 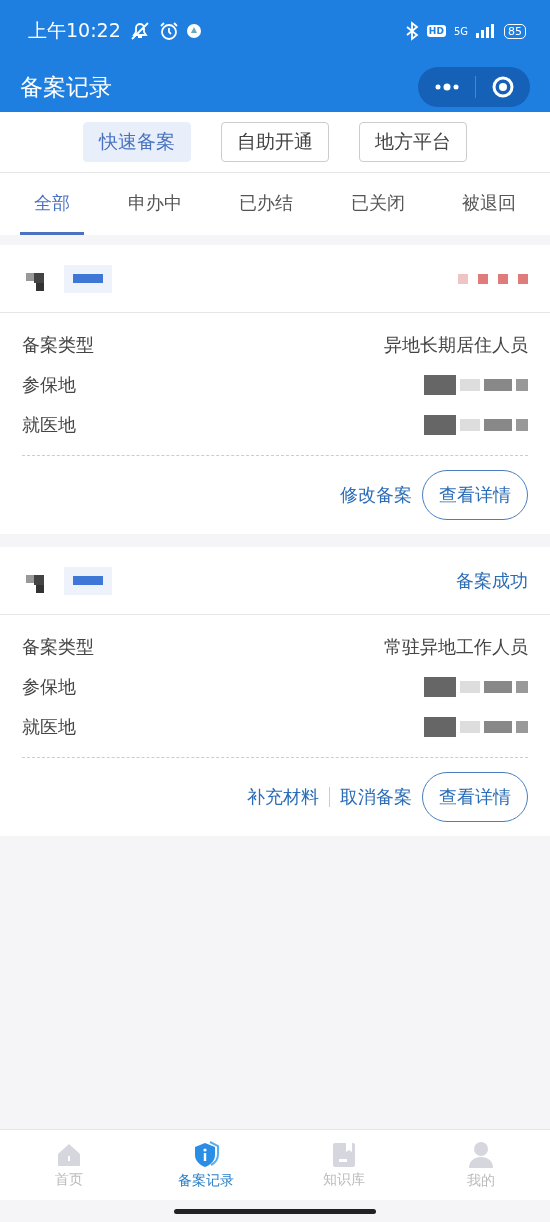 I want to click on more-icon, so click(x=446, y=87).